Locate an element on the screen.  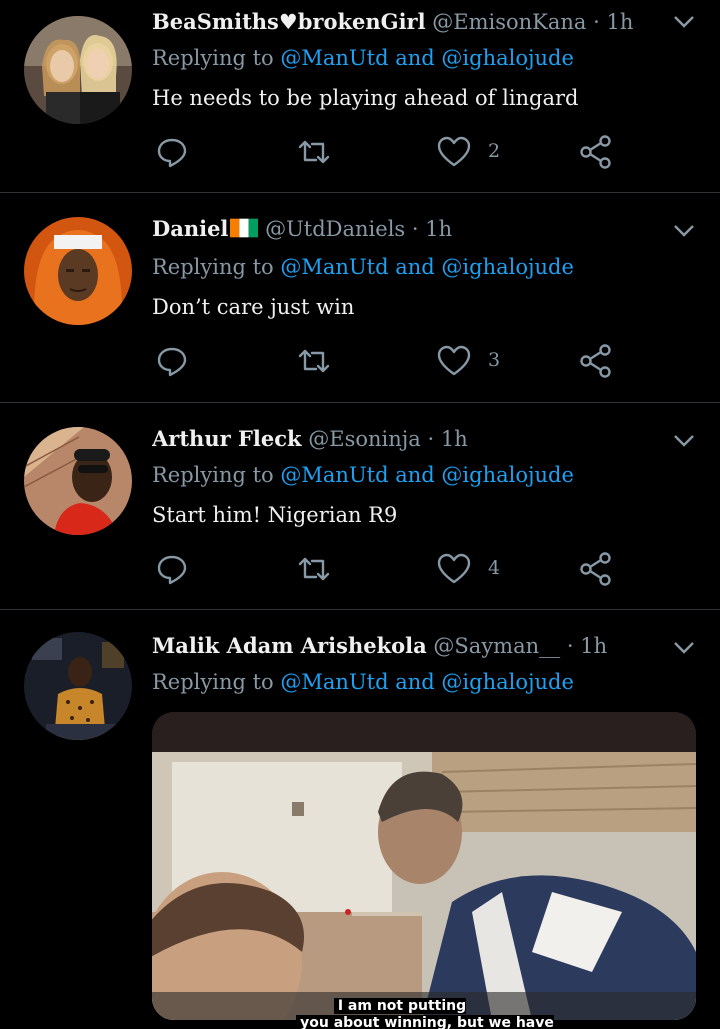
like-count: 3 is located at coordinates (494, 360).